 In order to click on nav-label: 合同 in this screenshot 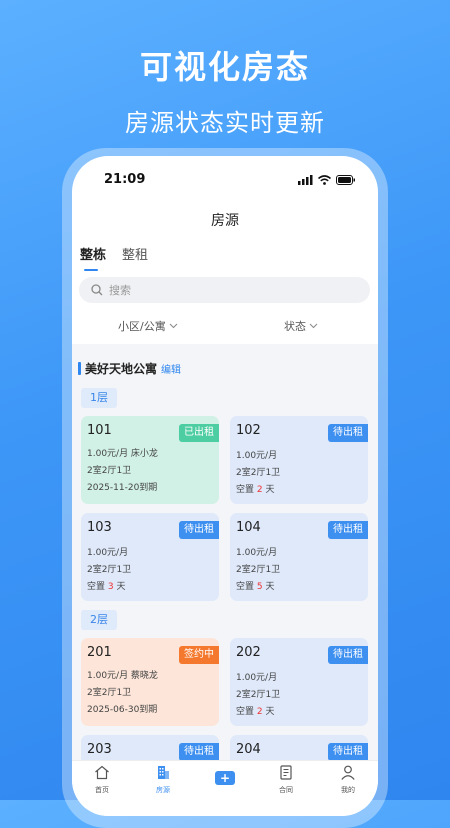, I will do `click(286, 790)`.